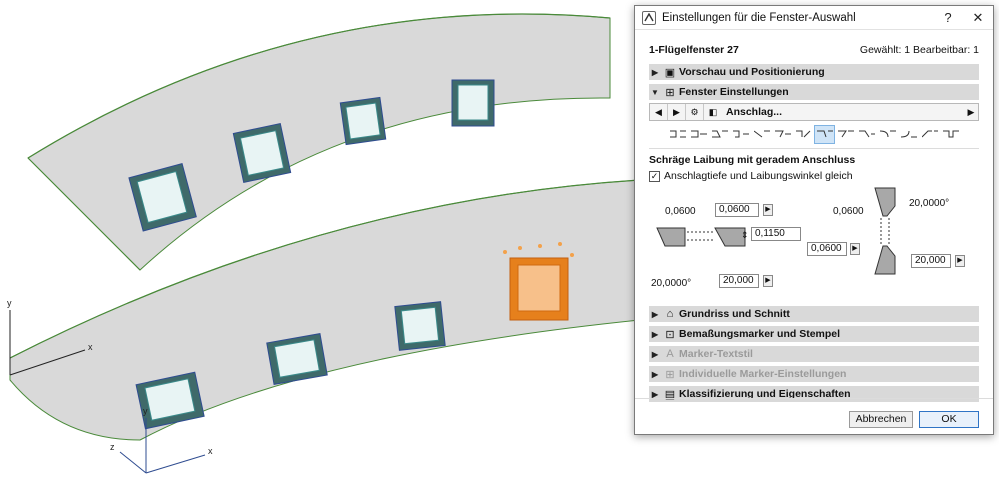  I want to click on right-angle-arrow: ▶, so click(960, 261).